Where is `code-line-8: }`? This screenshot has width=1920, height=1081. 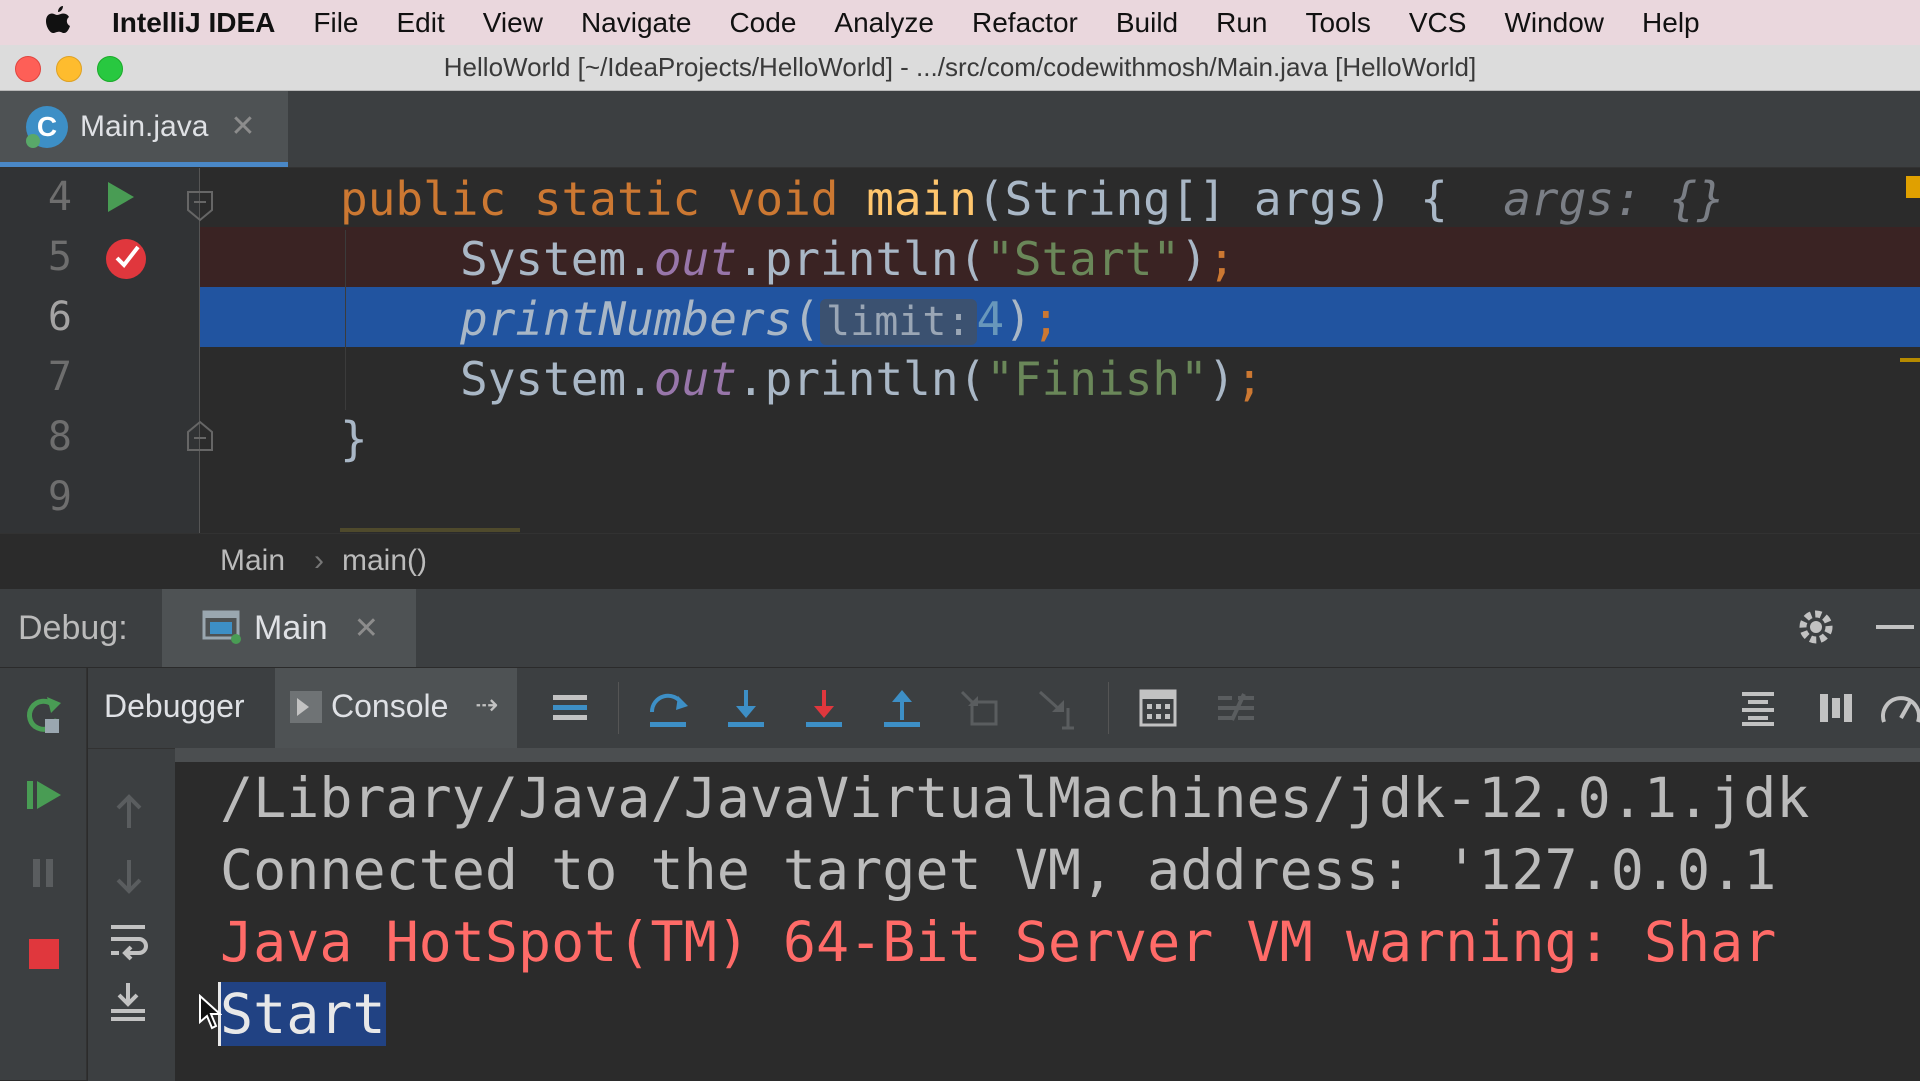
code-line-8: } is located at coordinates (354, 439).